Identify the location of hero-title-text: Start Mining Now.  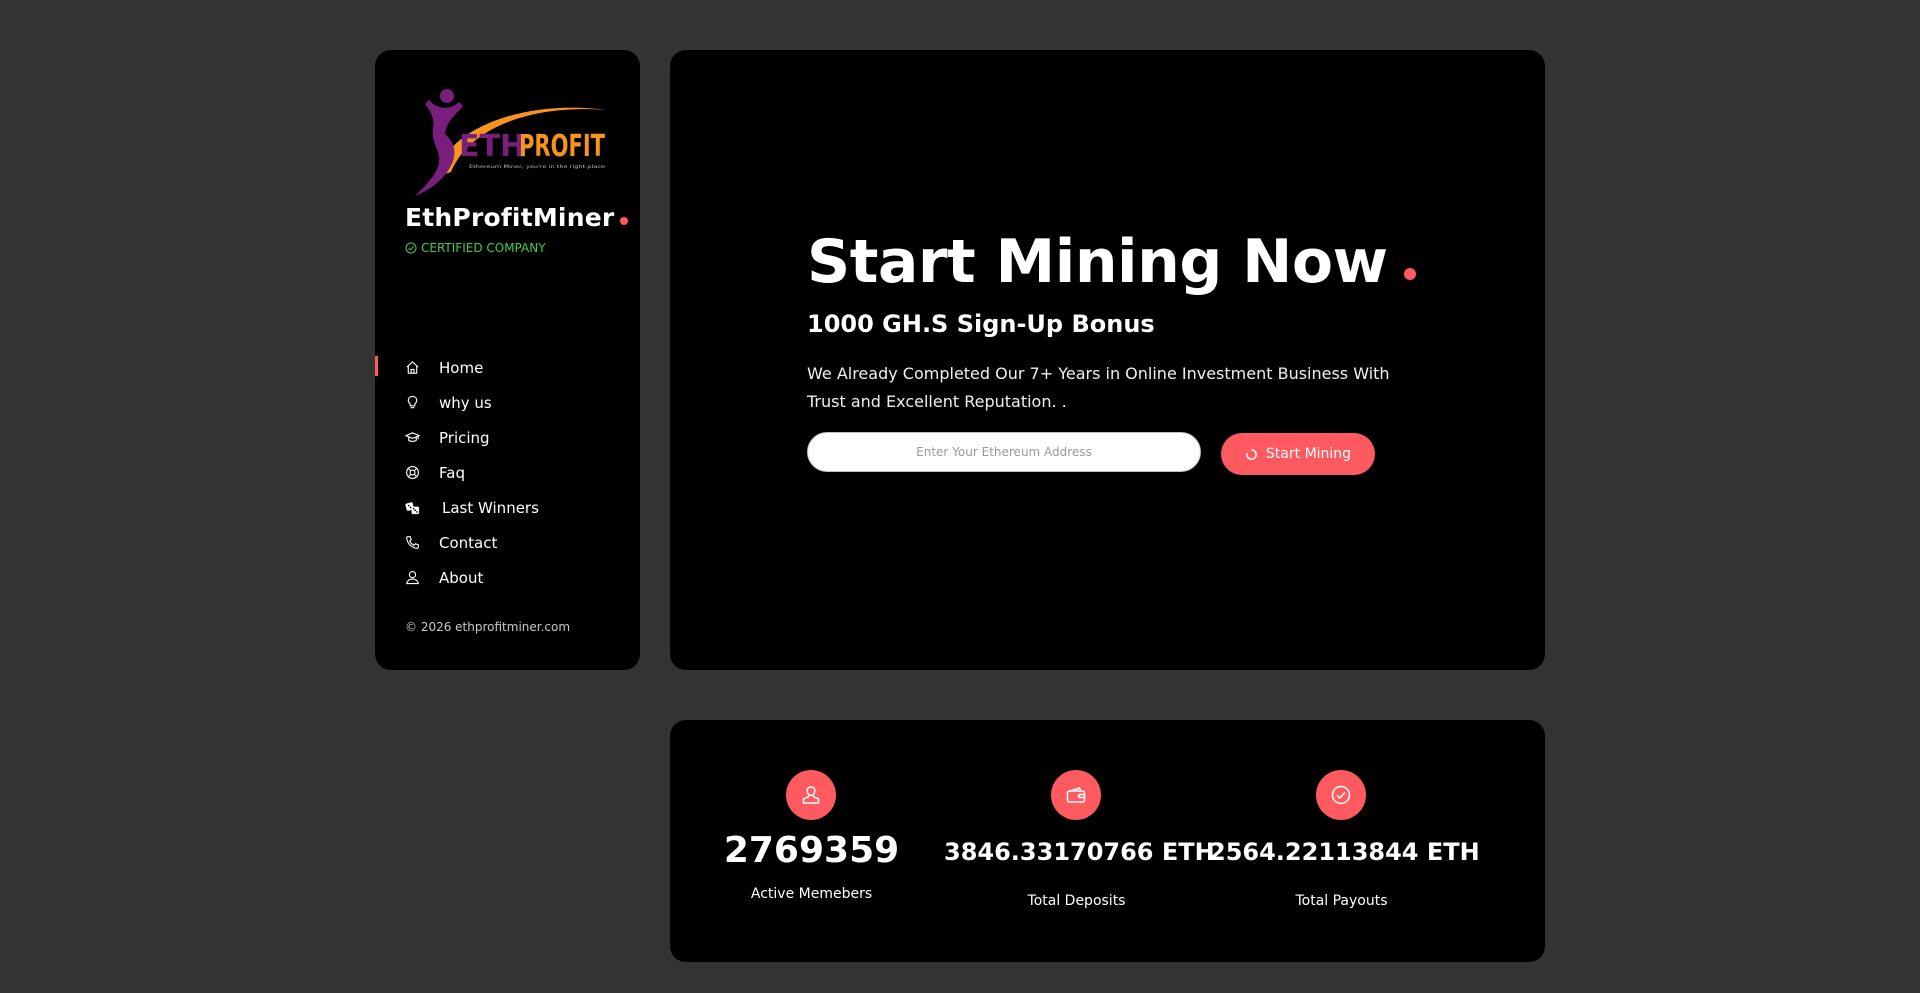
(1097, 262).